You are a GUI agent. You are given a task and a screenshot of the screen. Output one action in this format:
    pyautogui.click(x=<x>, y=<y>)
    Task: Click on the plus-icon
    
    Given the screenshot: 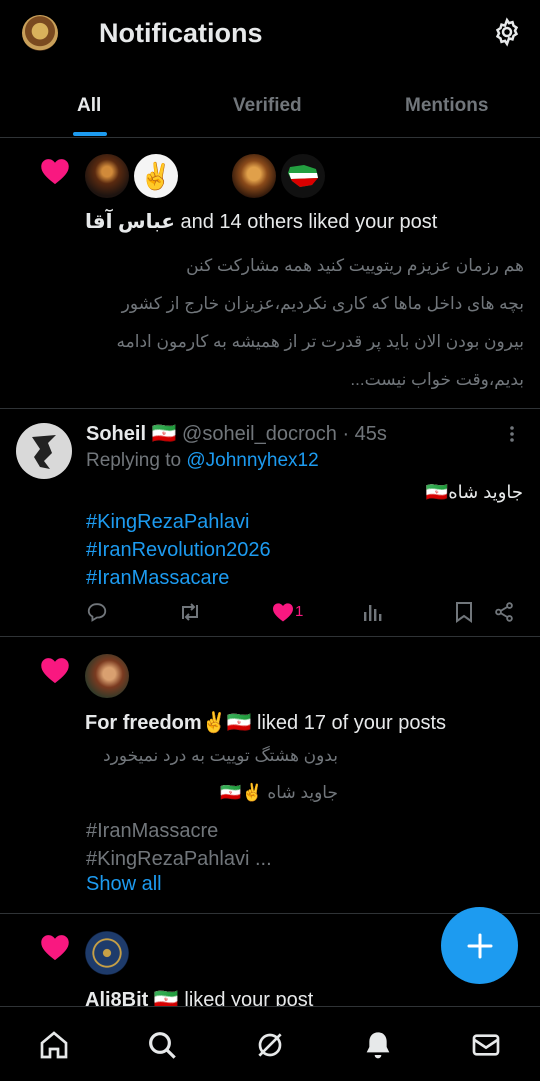 What is the action you would take?
    pyautogui.click(x=479, y=945)
    